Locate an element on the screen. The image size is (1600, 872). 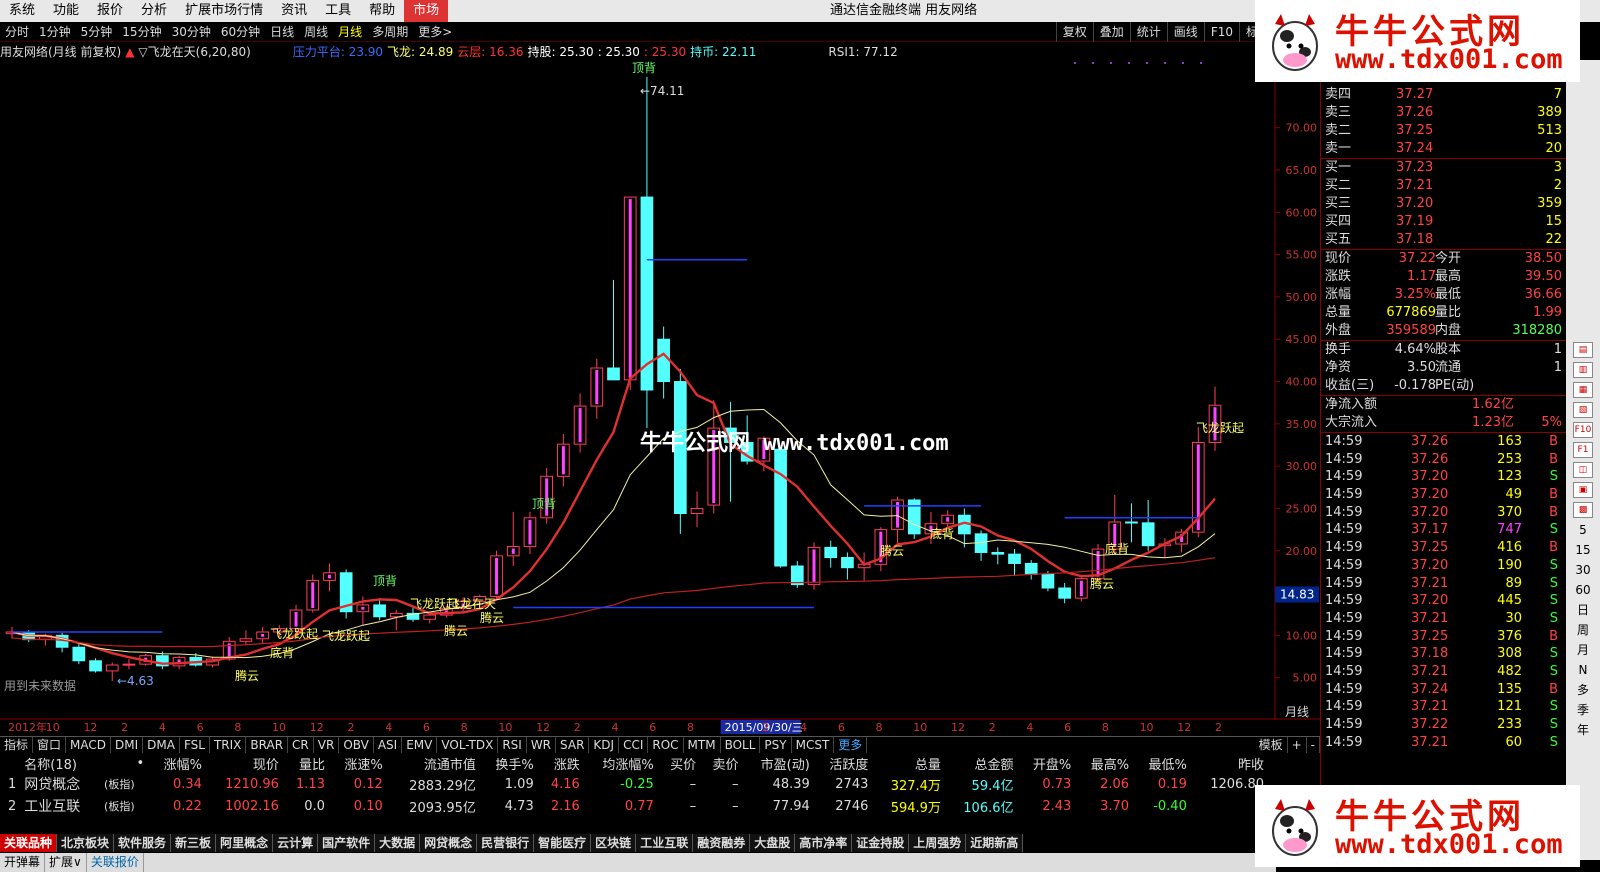
period-tab-9: 多周期 is located at coordinates (390, 32).